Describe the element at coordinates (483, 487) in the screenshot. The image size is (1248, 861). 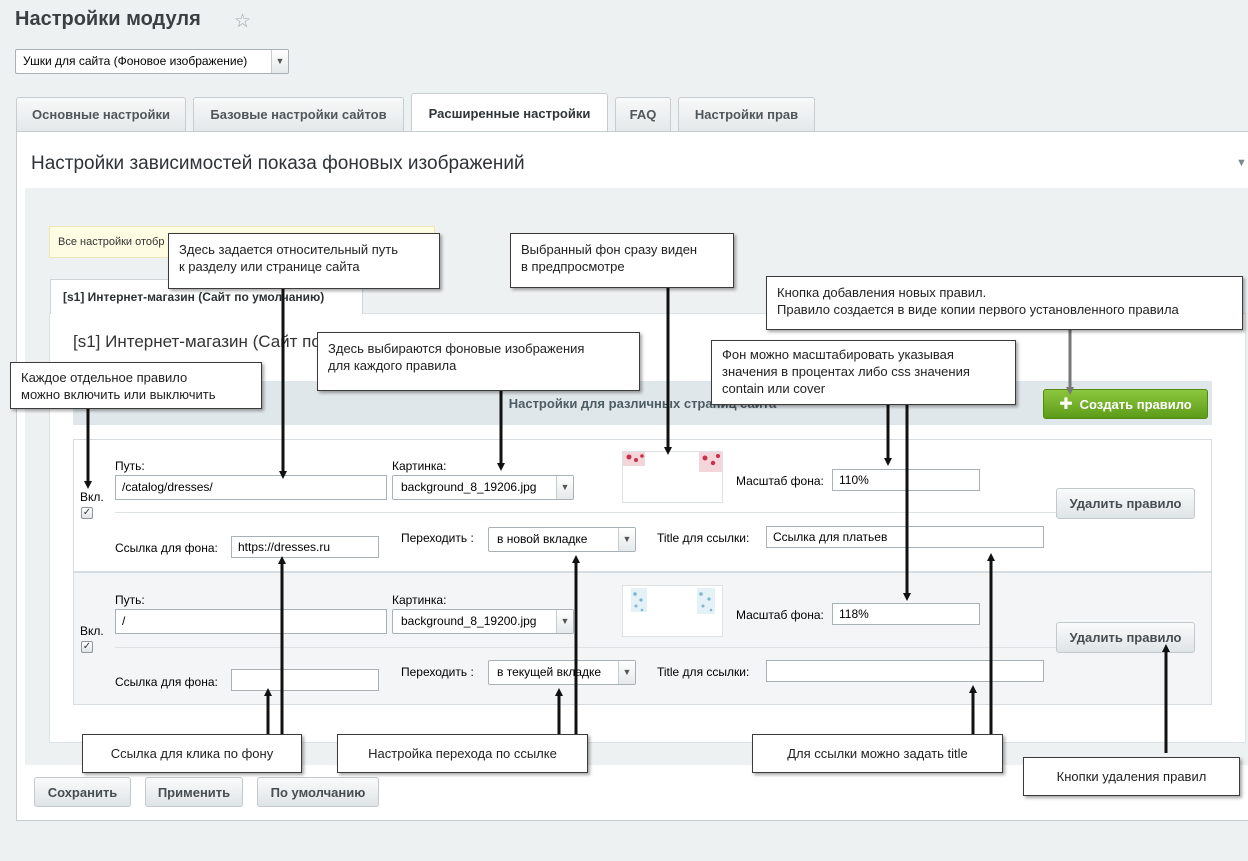
I see `image-select: background_8_19206.jpg ▼` at that location.